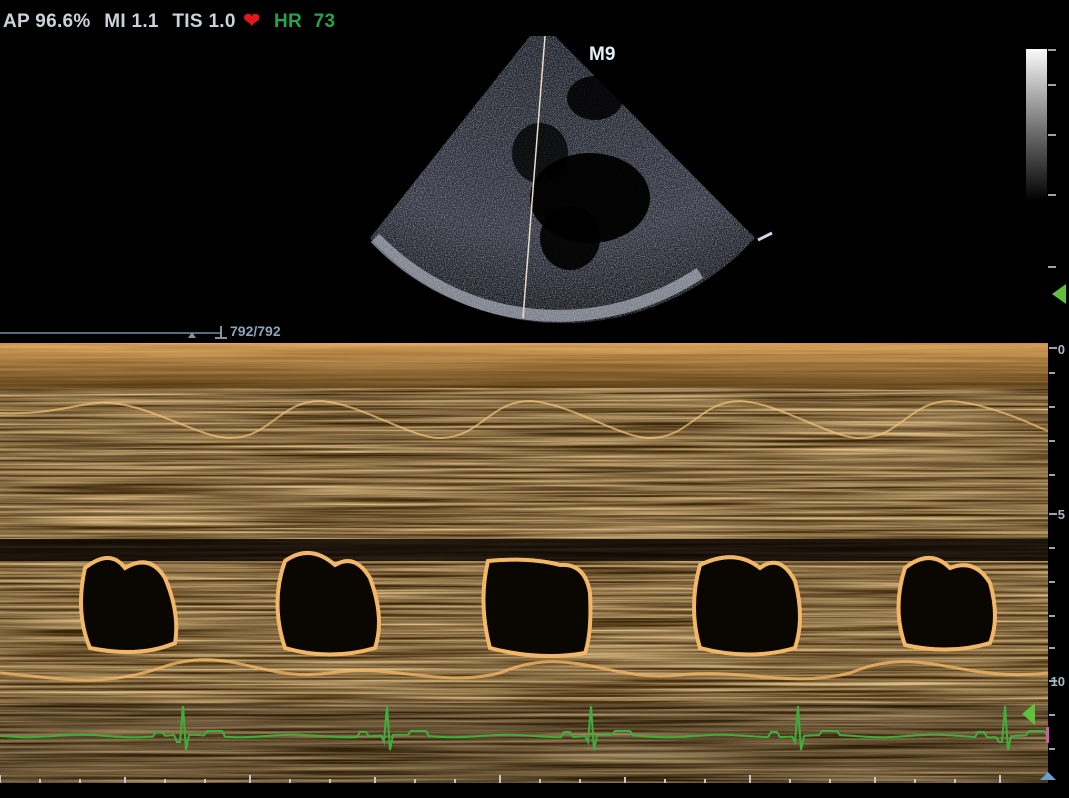 This screenshot has width=1069, height=798. I want to click on grayscale-bar, so click(1036, 125).